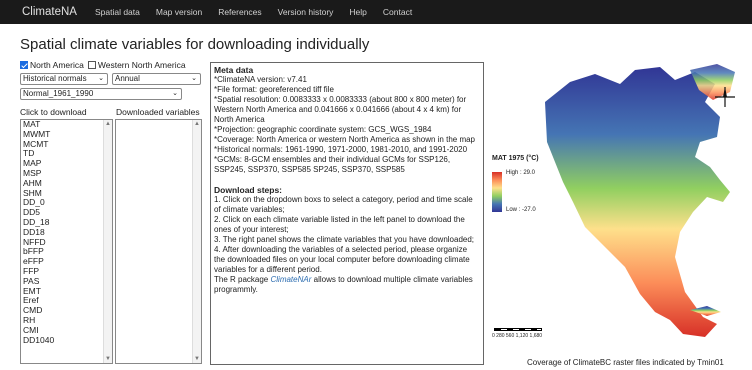  I want to click on legend-title: MAT 1975 (°C), so click(515, 158).